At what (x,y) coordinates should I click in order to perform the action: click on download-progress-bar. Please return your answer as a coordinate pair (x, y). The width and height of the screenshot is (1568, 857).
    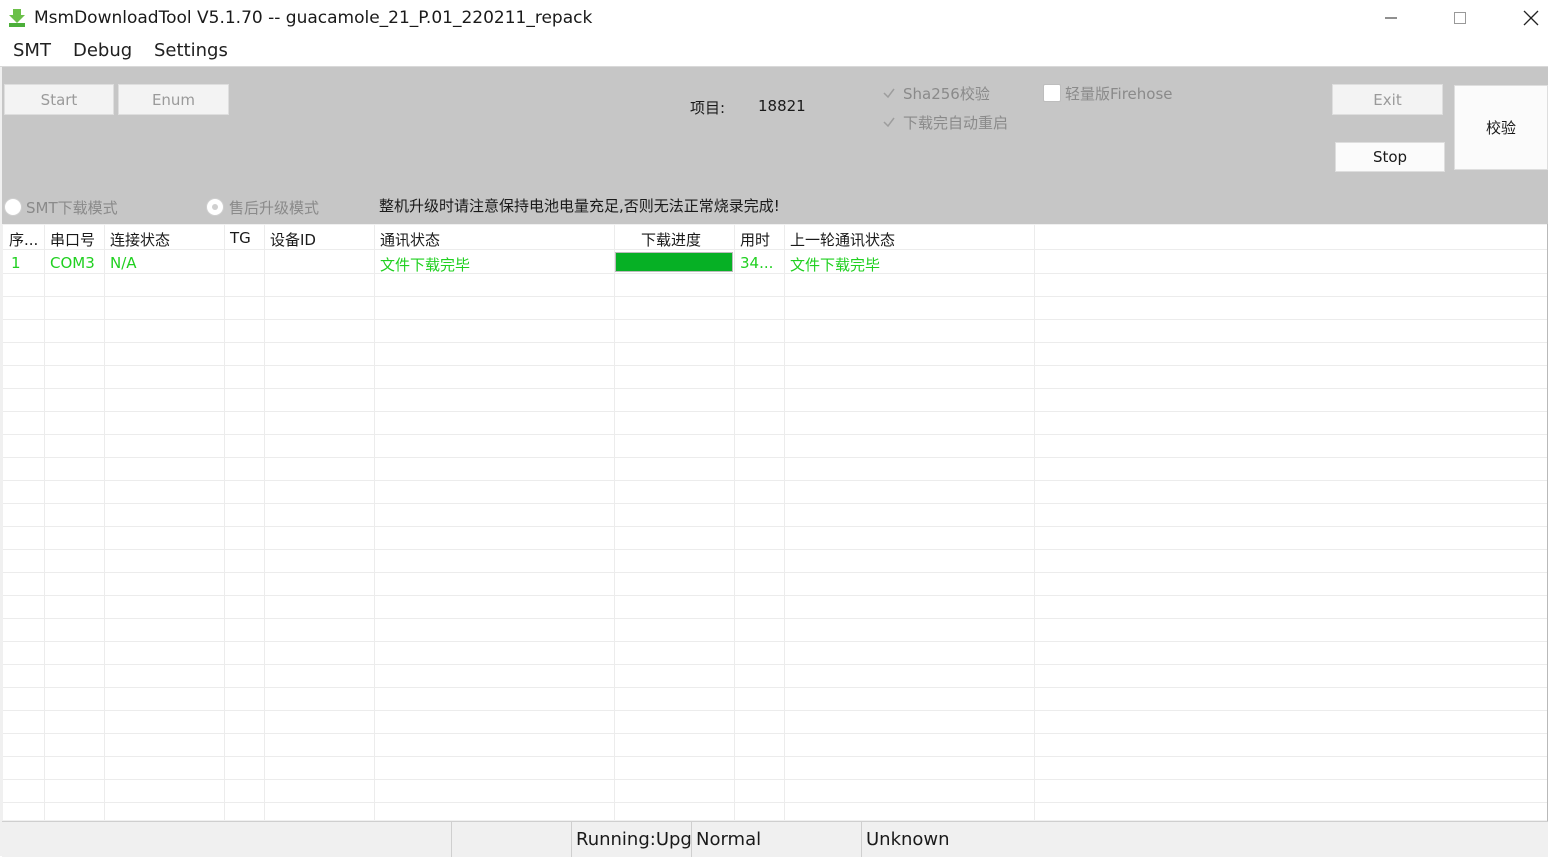
    Looking at the image, I should click on (674, 262).